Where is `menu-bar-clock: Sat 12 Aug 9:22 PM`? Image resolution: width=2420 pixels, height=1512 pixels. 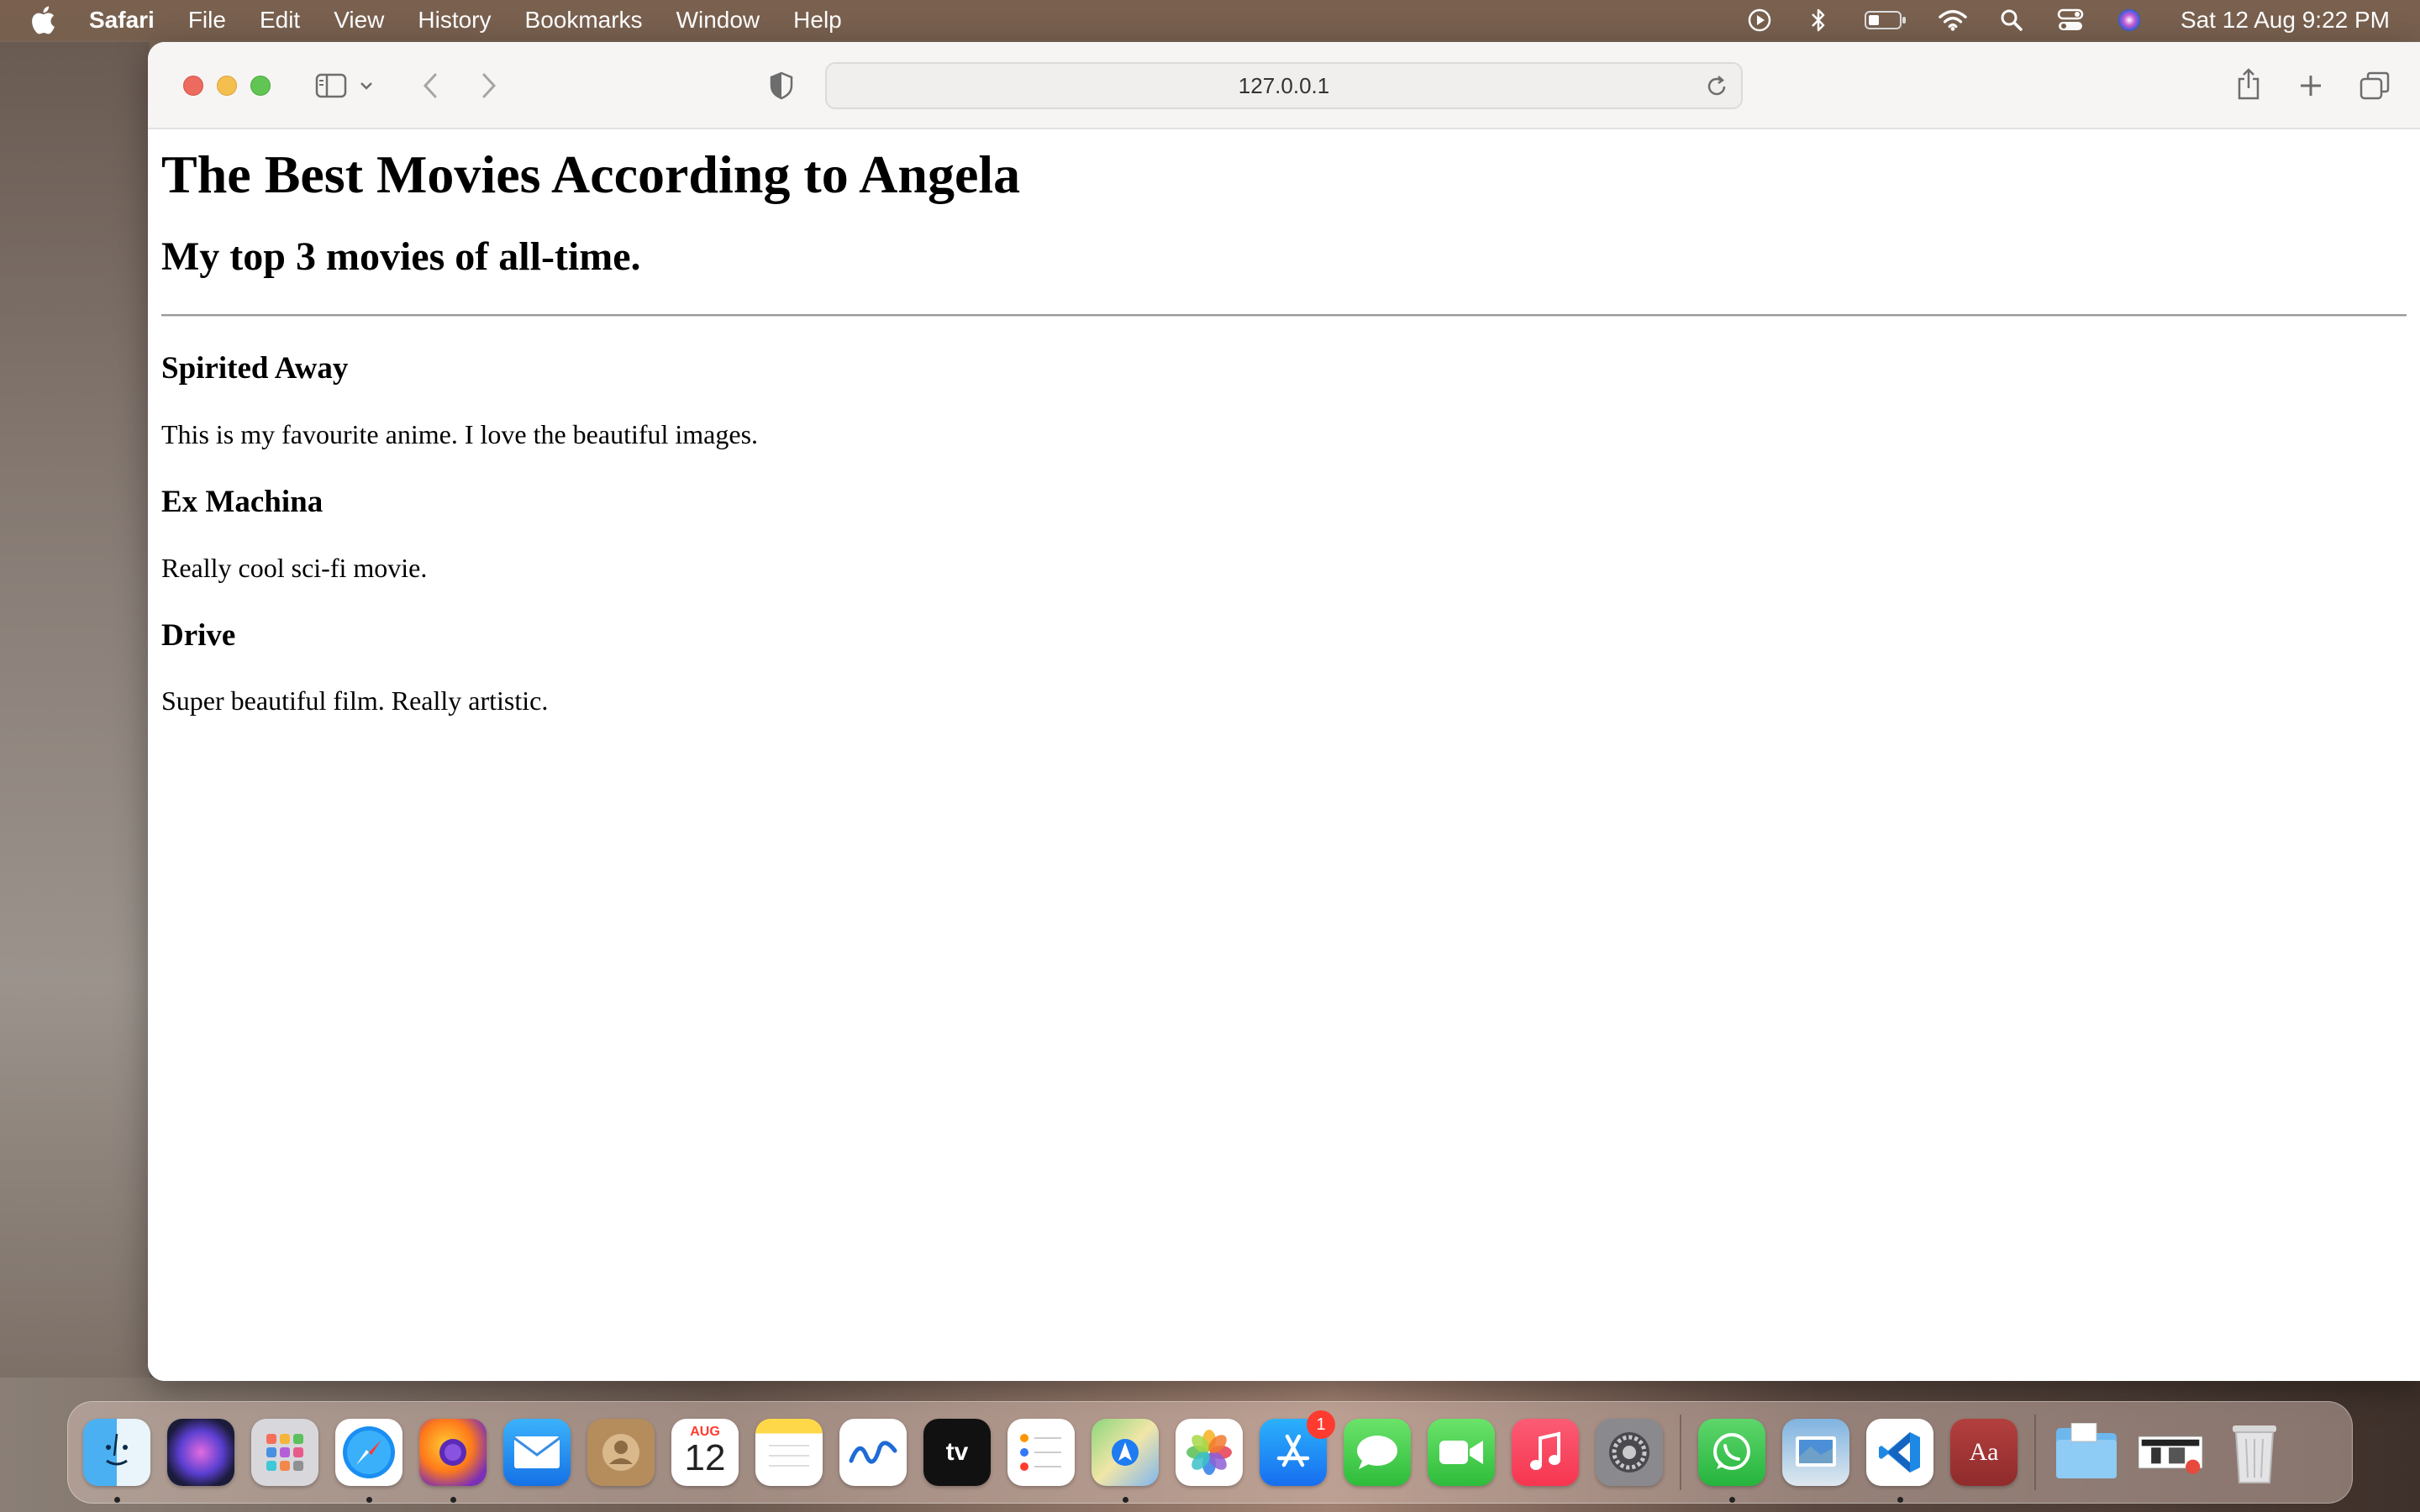
menu-bar-clock: Sat 12 Aug 9:22 PM is located at coordinates (2285, 20).